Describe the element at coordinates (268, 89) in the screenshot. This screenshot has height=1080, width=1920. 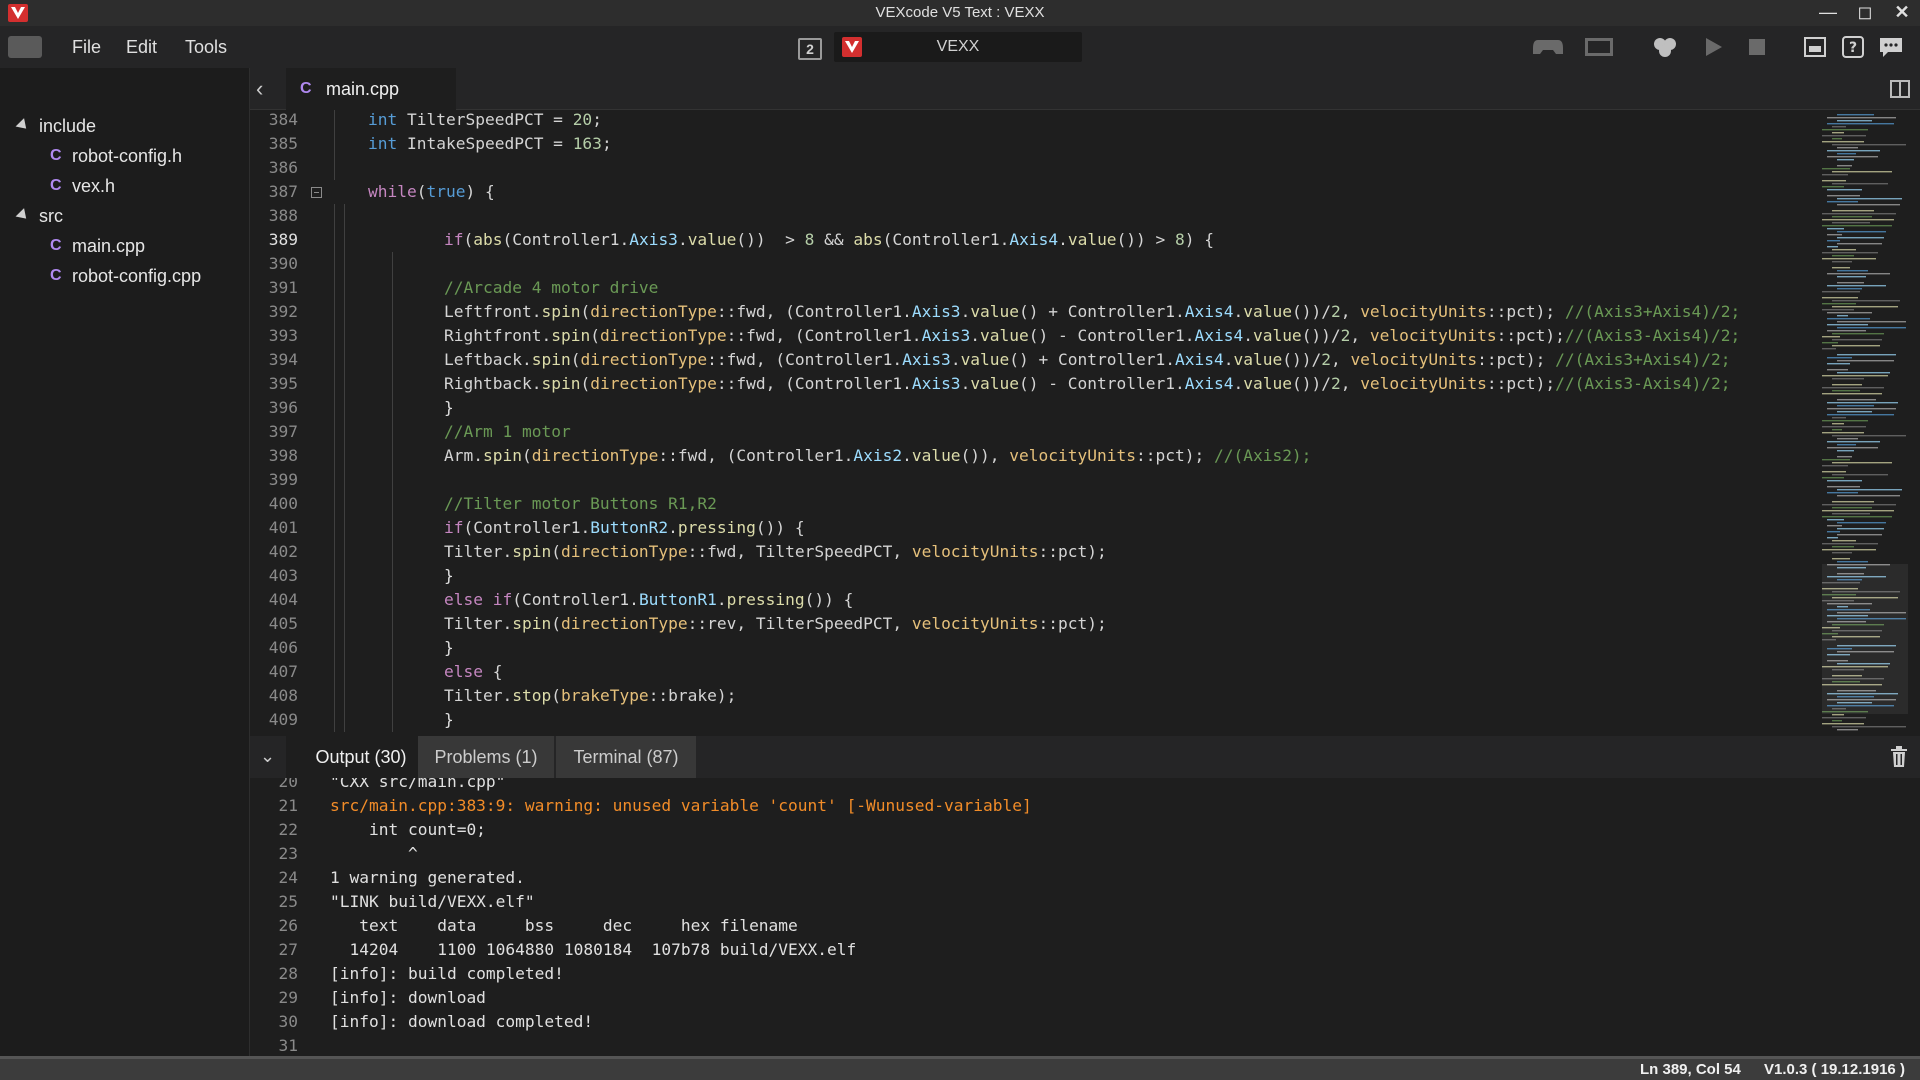
I see `chevron-left-icon: ‹` at that location.